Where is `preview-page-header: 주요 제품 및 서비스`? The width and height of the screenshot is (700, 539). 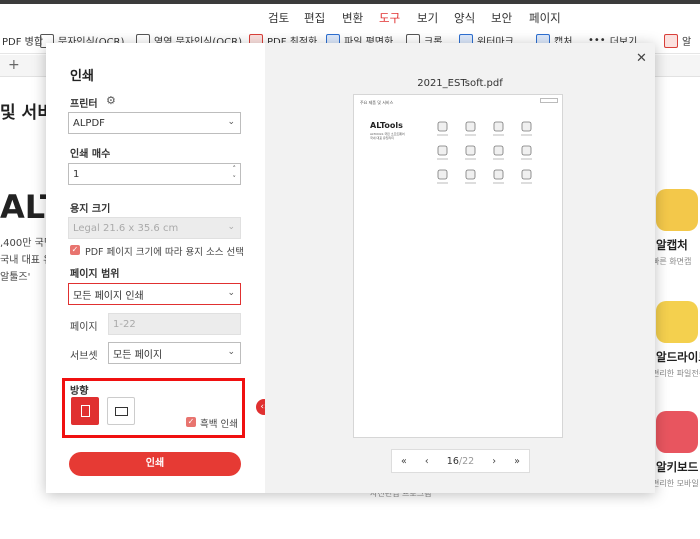
preview-page-header: 주요 제품 및 서비스 is located at coordinates (377, 102).